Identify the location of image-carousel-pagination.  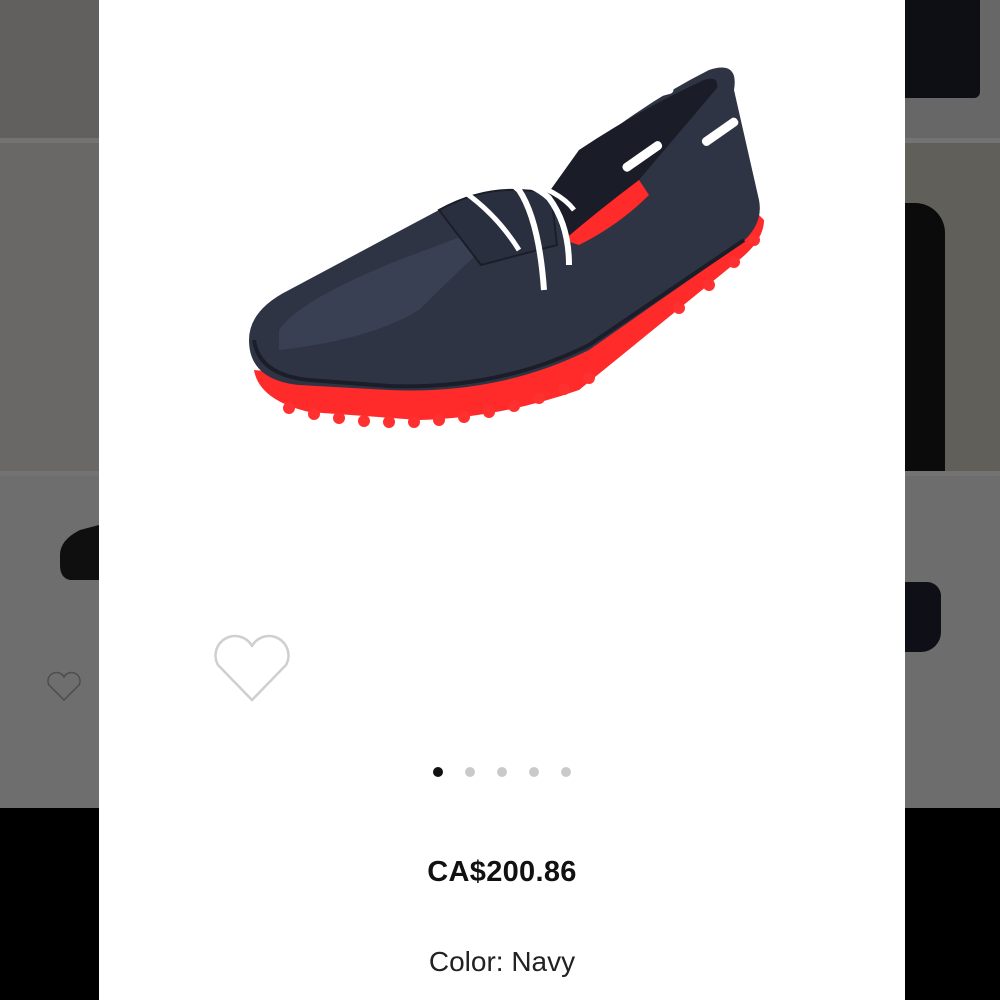
(502, 772).